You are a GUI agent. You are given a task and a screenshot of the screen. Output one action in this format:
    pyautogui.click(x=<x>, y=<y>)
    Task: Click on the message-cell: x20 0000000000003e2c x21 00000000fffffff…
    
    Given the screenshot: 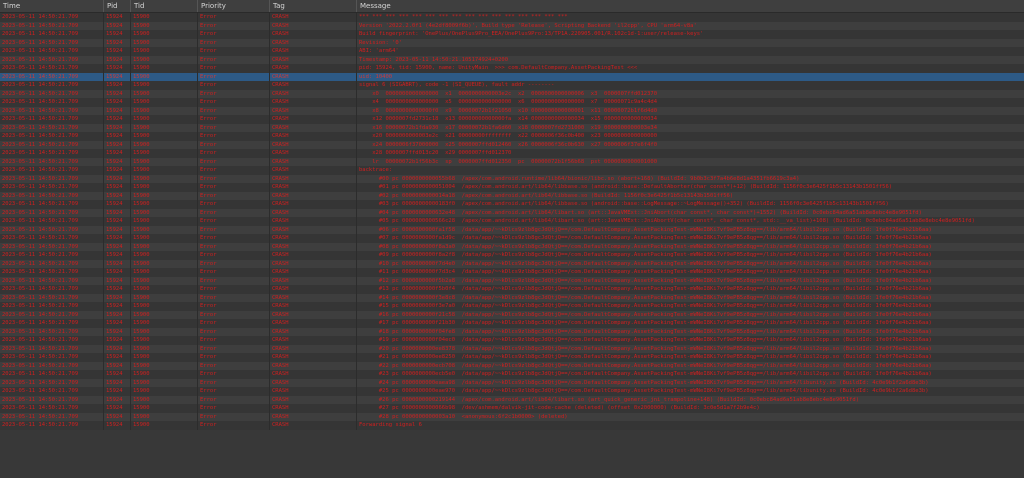 What is the action you would take?
    pyautogui.click(x=508, y=136)
    